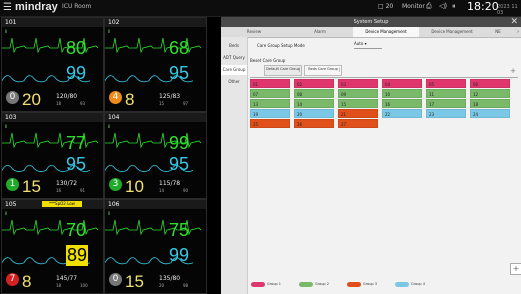  What do you see at coordinates (155, 155) in the screenshot?
I see `bed-tile: 104 II 99 95 3 10 115/78 90 14` at bounding box center [155, 155].